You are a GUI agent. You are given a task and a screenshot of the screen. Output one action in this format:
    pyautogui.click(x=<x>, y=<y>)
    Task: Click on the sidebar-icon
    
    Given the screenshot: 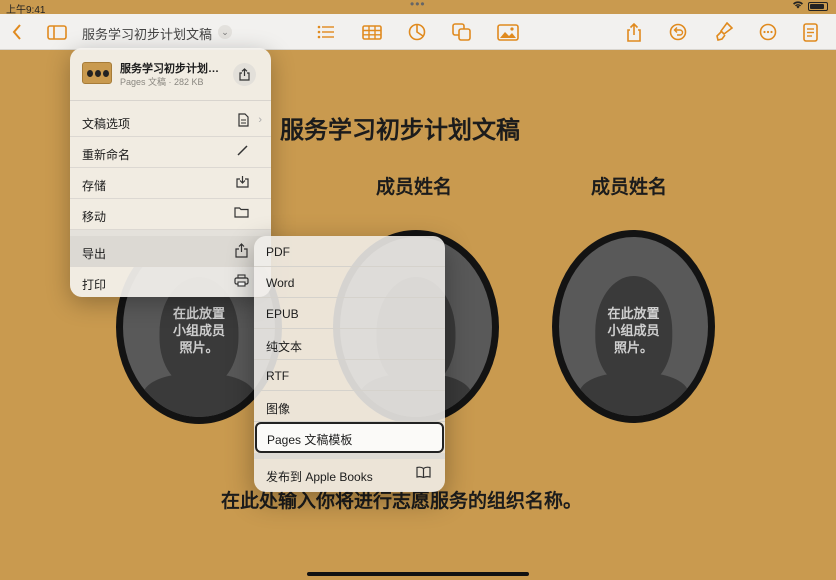 What is the action you would take?
    pyautogui.click(x=57, y=32)
    